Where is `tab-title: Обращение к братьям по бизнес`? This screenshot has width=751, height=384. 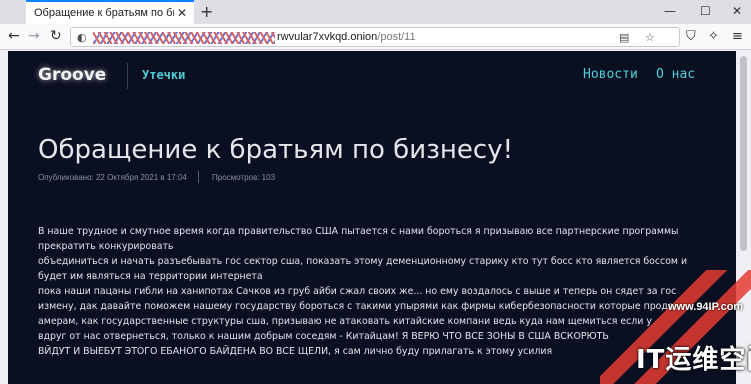 tab-title: Обращение к братьям по бизнес is located at coordinates (104, 13).